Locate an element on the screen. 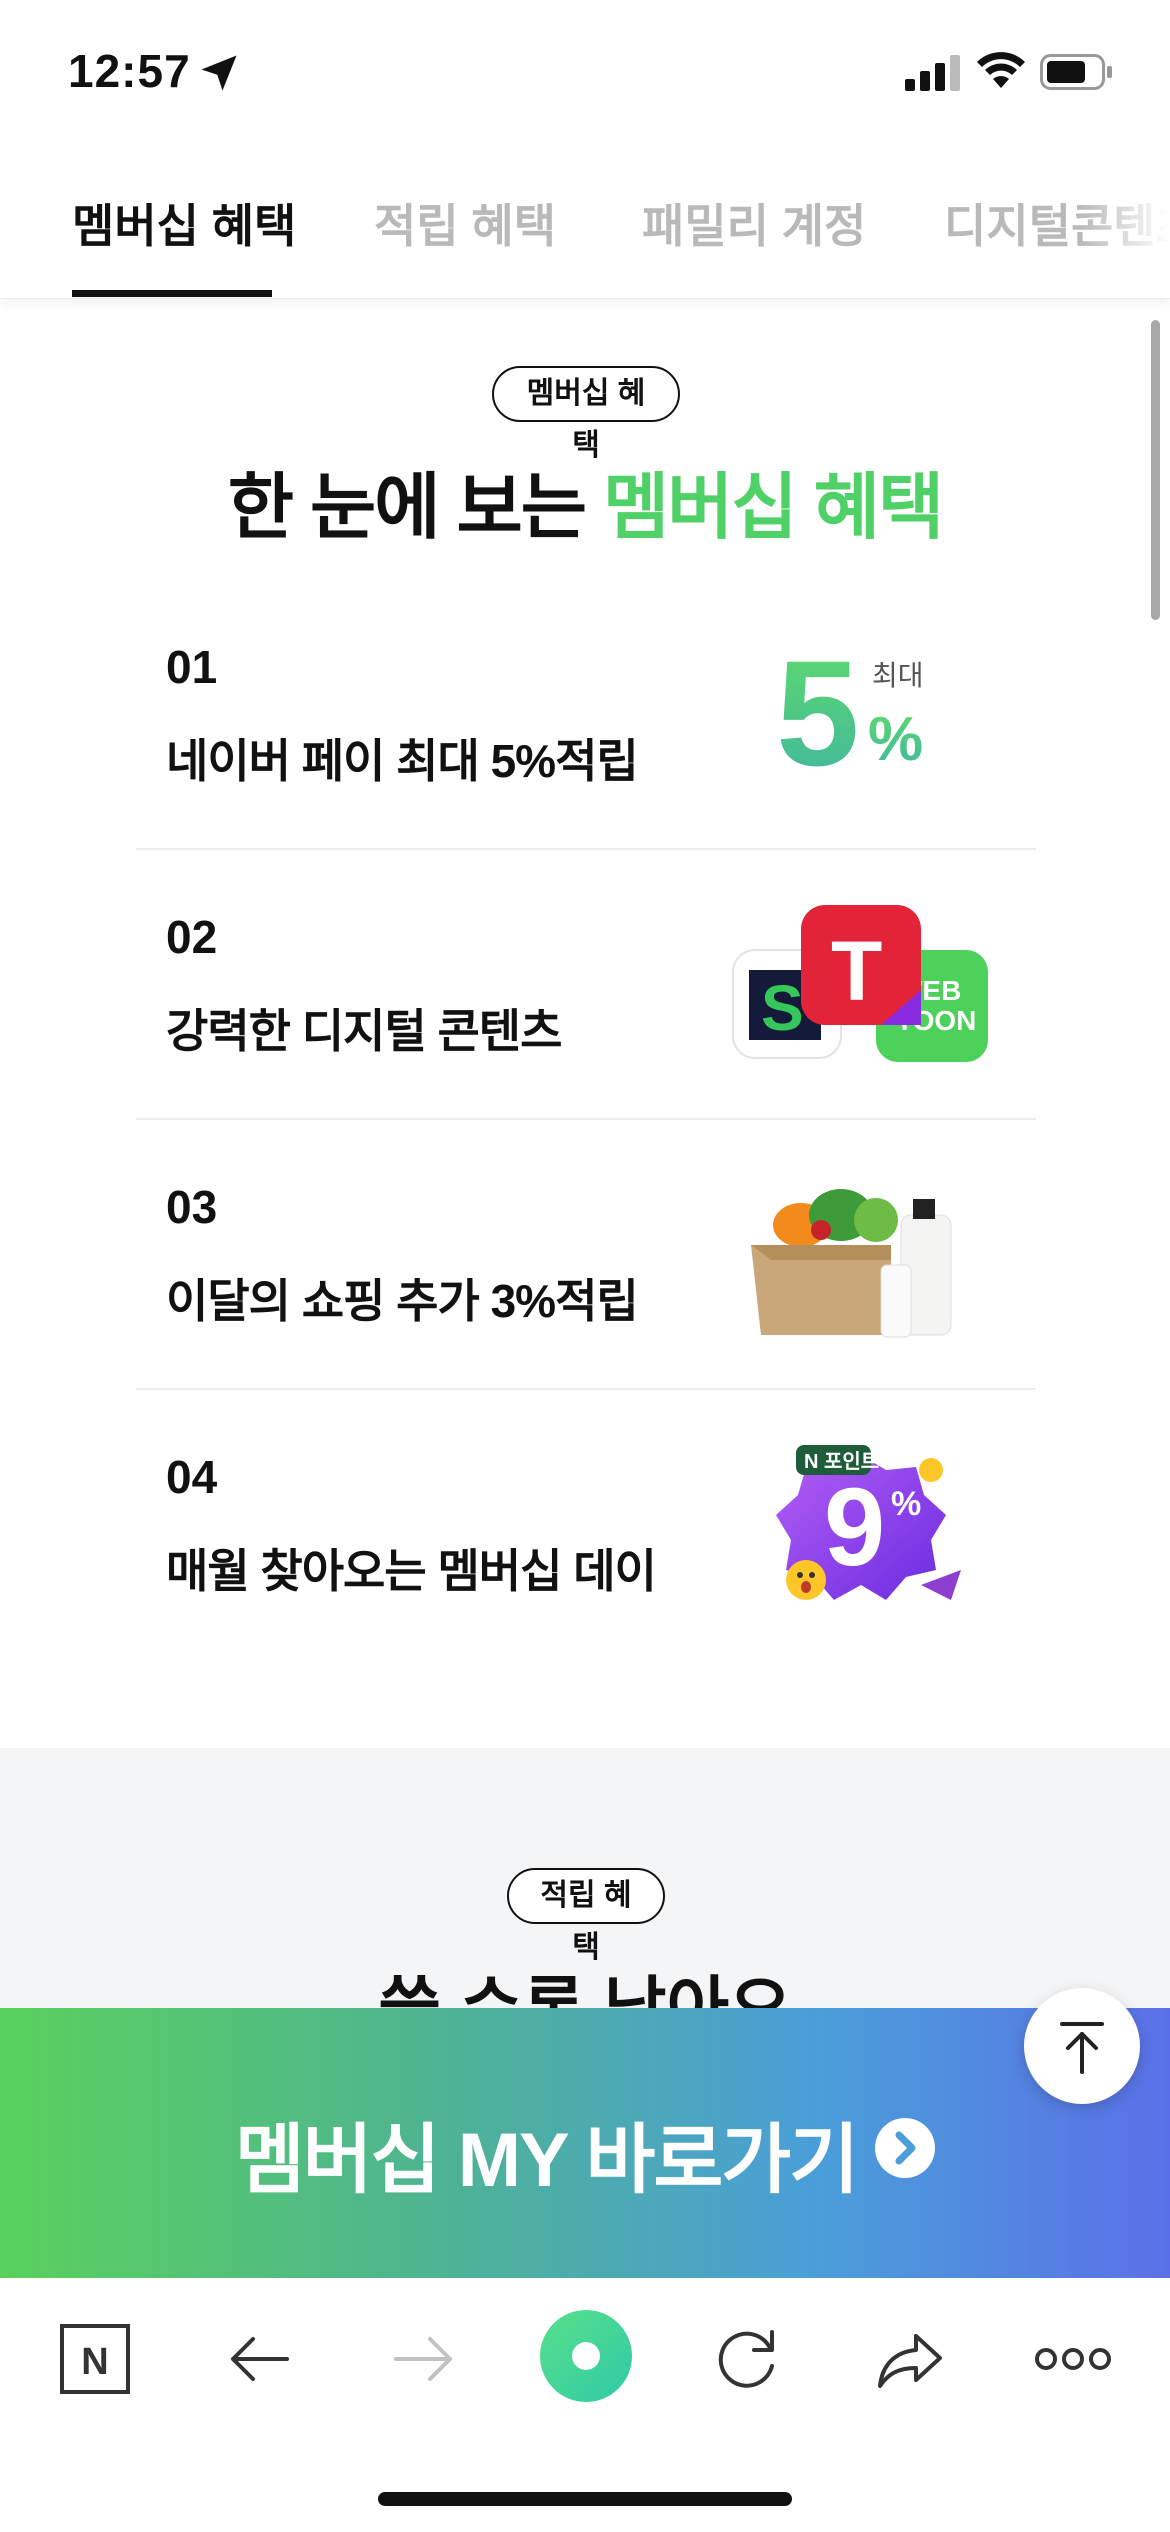 This screenshot has width=1170, height=2532. tab-fade is located at coordinates (1125, 224).